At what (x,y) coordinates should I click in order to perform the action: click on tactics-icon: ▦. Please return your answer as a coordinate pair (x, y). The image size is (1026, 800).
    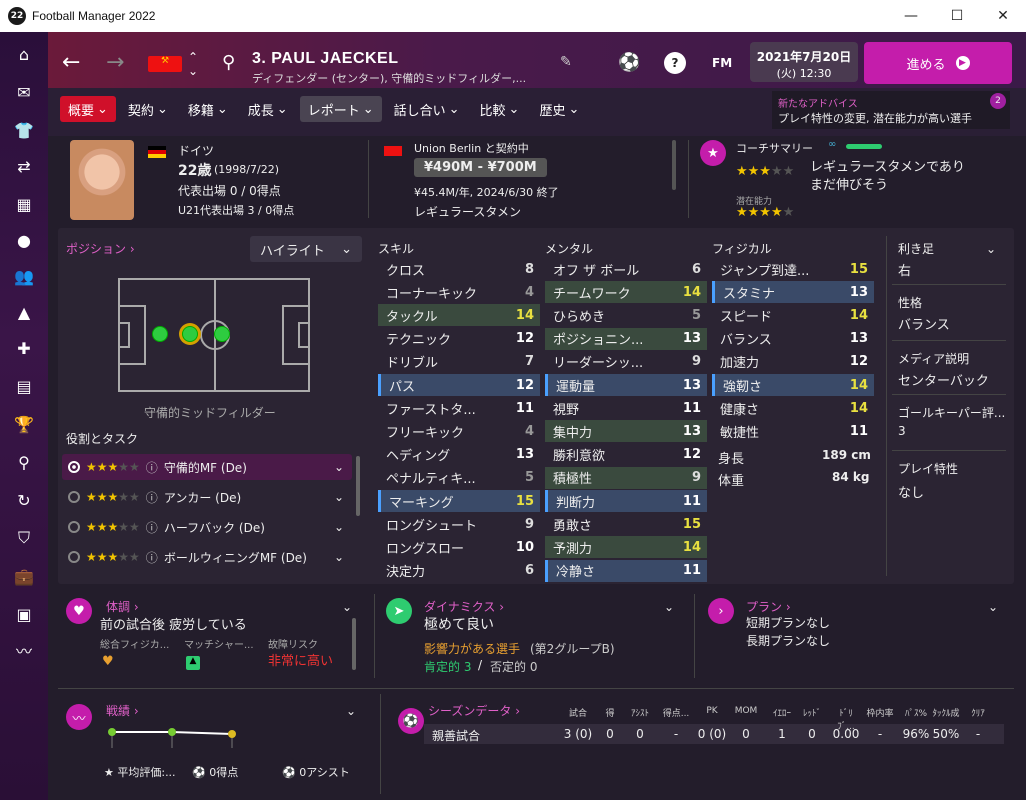
    Looking at the image, I should click on (24, 204).